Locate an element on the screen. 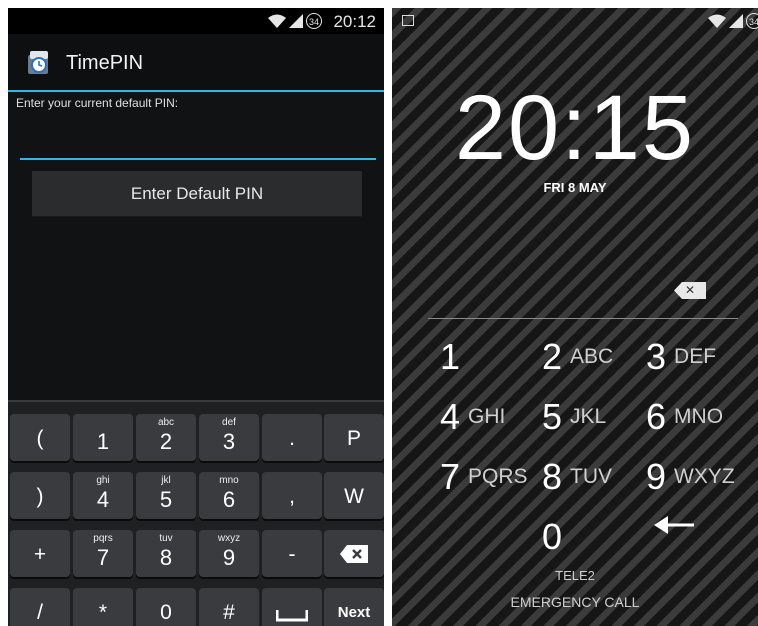 Image resolution: width=758 pixels, height=626 pixels. backspace-icon is located at coordinates (354, 554).